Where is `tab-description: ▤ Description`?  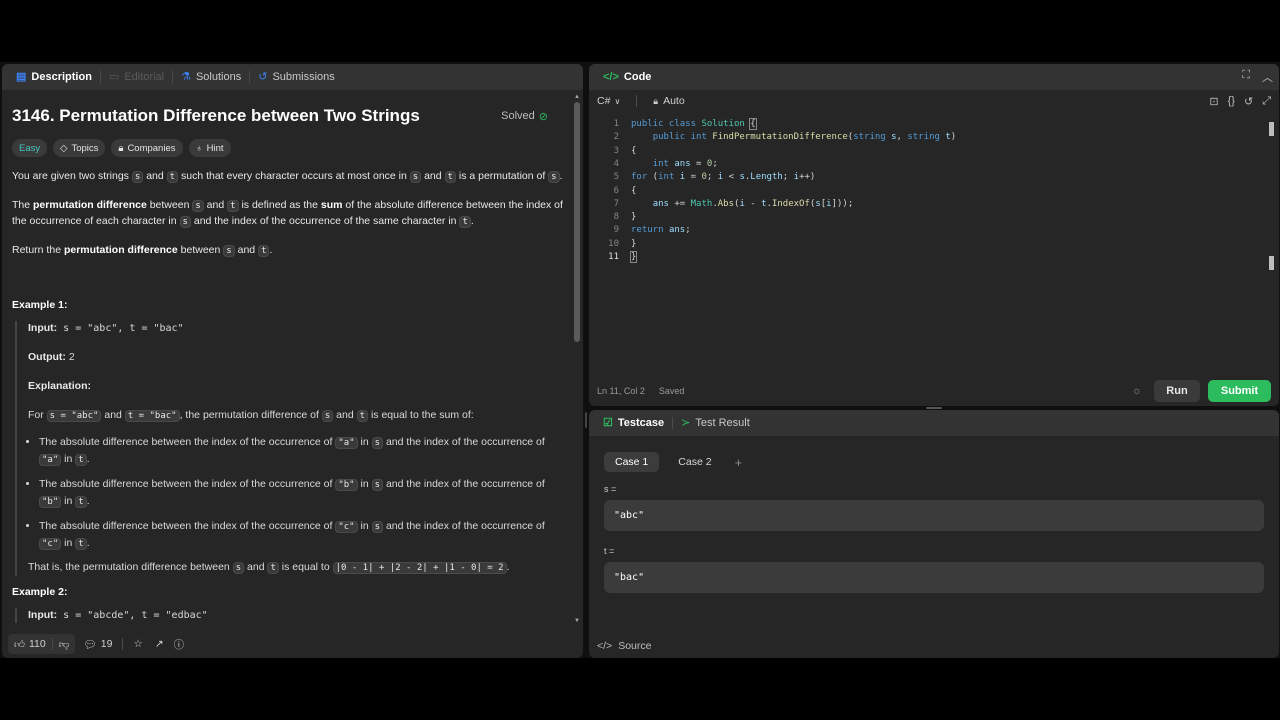 tab-description: ▤ Description is located at coordinates (54, 77).